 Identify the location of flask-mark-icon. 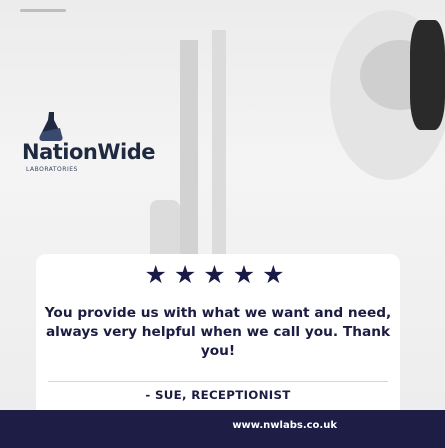
(51, 126).